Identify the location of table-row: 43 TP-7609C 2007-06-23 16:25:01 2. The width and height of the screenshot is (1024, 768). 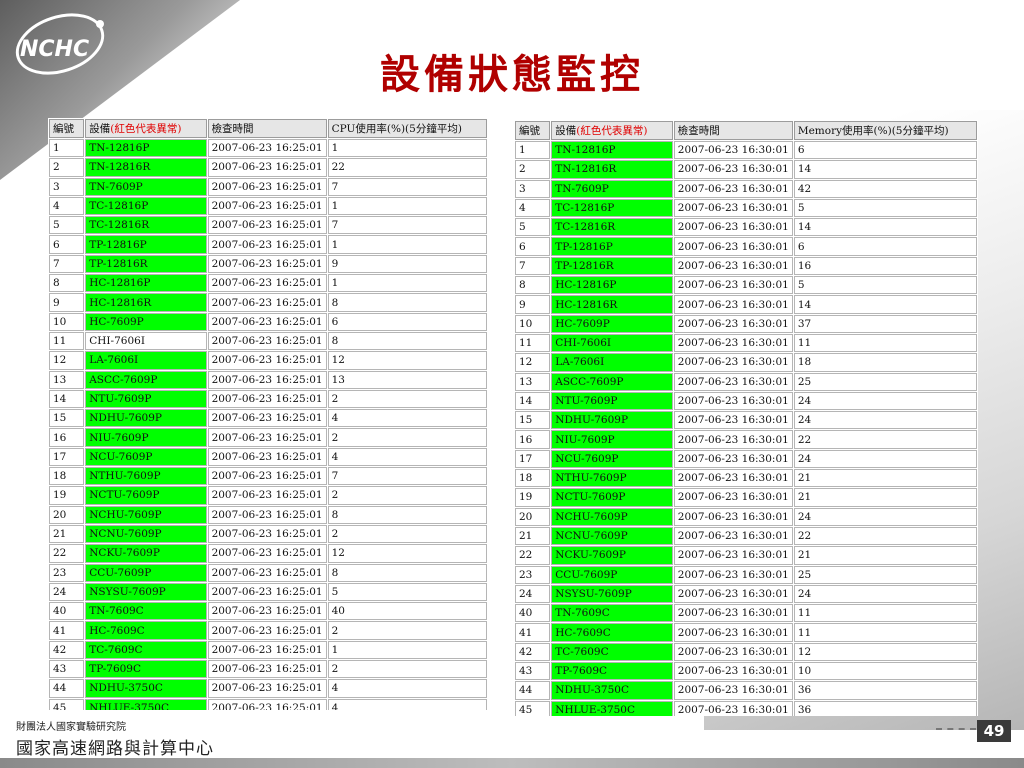
(268, 669).